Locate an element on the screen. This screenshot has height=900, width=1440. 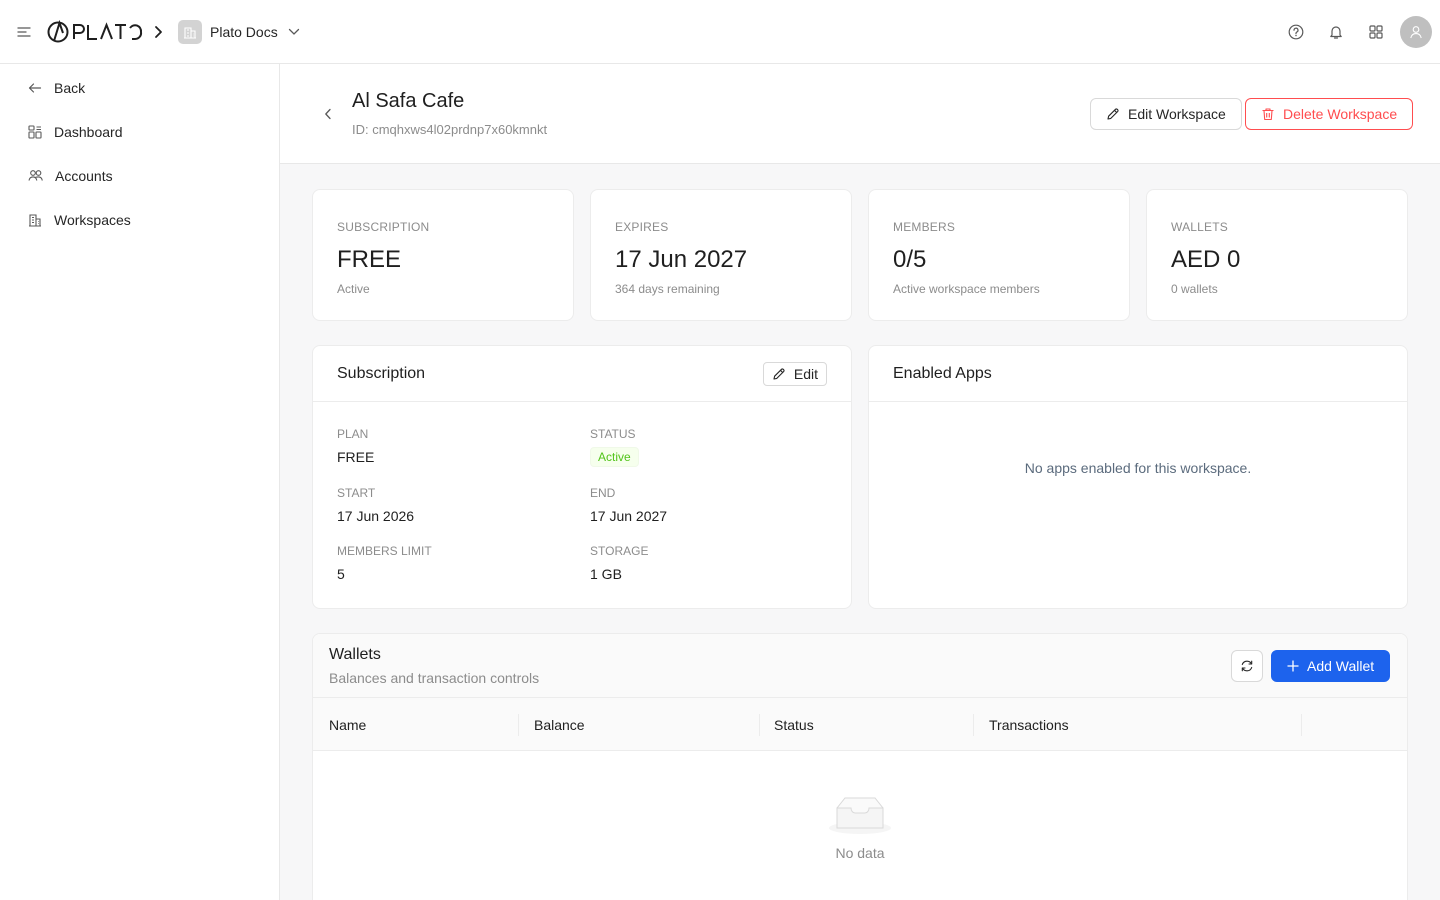
stat-value: AED 0 is located at coordinates (1206, 259).